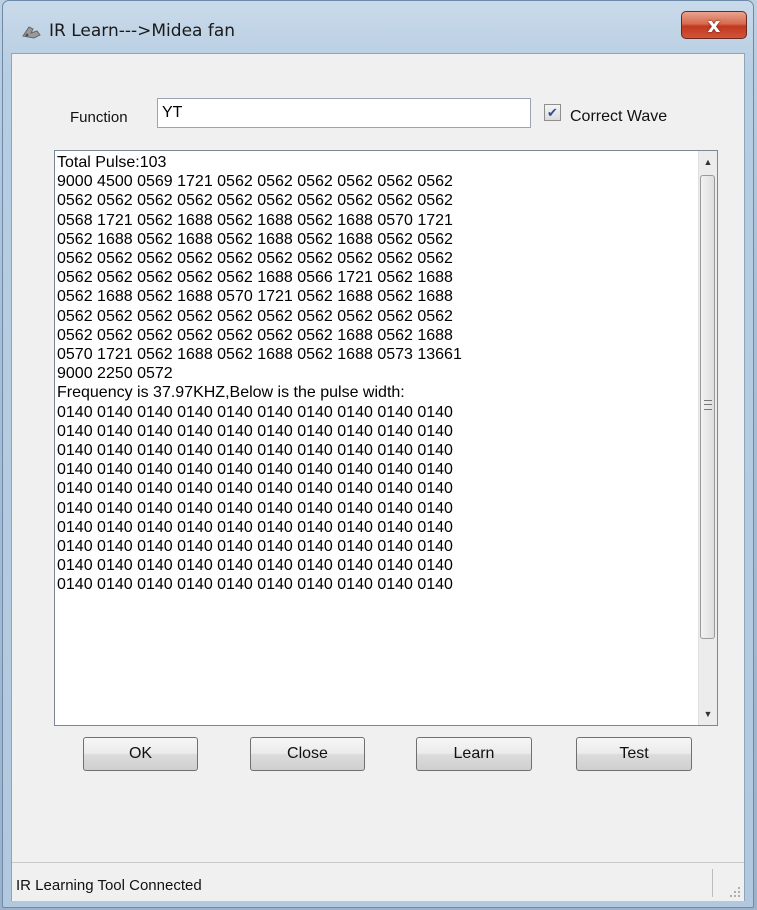 This screenshot has height=910, width=757. I want to click on scroll-thumb, so click(707, 407).